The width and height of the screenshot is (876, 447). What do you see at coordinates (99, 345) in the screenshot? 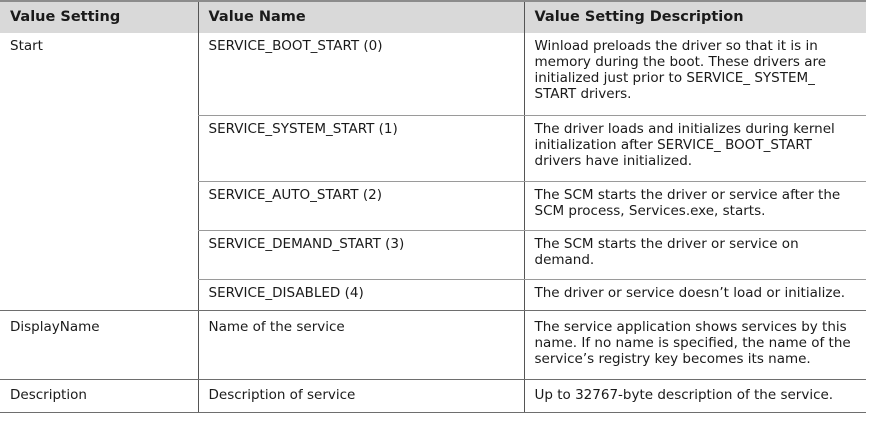
I see `cell-value-setting: DisplayName` at bounding box center [99, 345].